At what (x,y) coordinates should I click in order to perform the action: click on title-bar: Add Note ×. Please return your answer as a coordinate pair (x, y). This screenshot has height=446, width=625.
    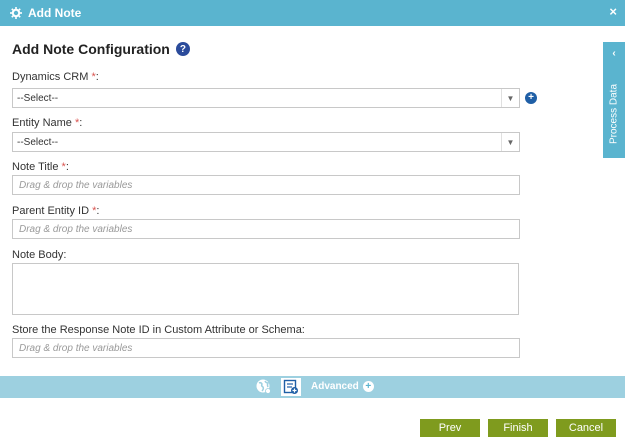
    Looking at the image, I should click on (312, 13).